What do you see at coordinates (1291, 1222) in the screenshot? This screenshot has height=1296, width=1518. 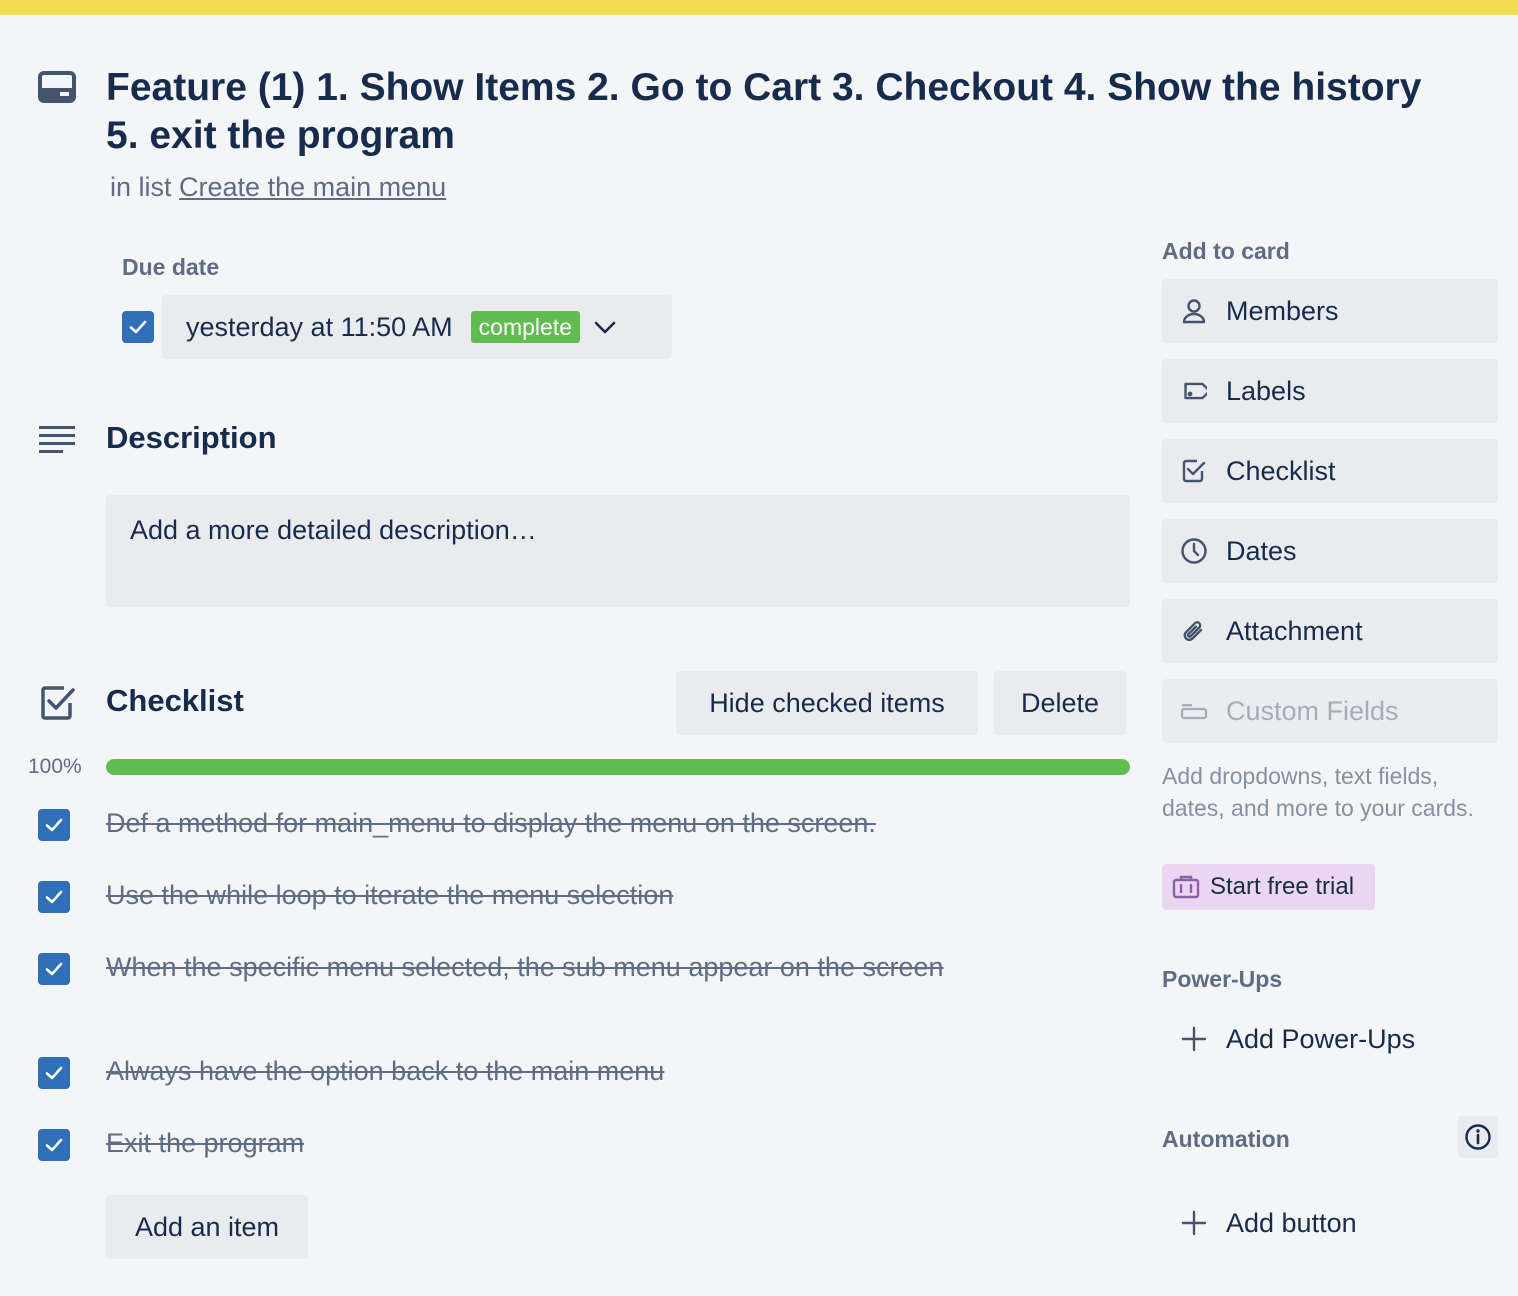 I see `add-button-label: Add button` at bounding box center [1291, 1222].